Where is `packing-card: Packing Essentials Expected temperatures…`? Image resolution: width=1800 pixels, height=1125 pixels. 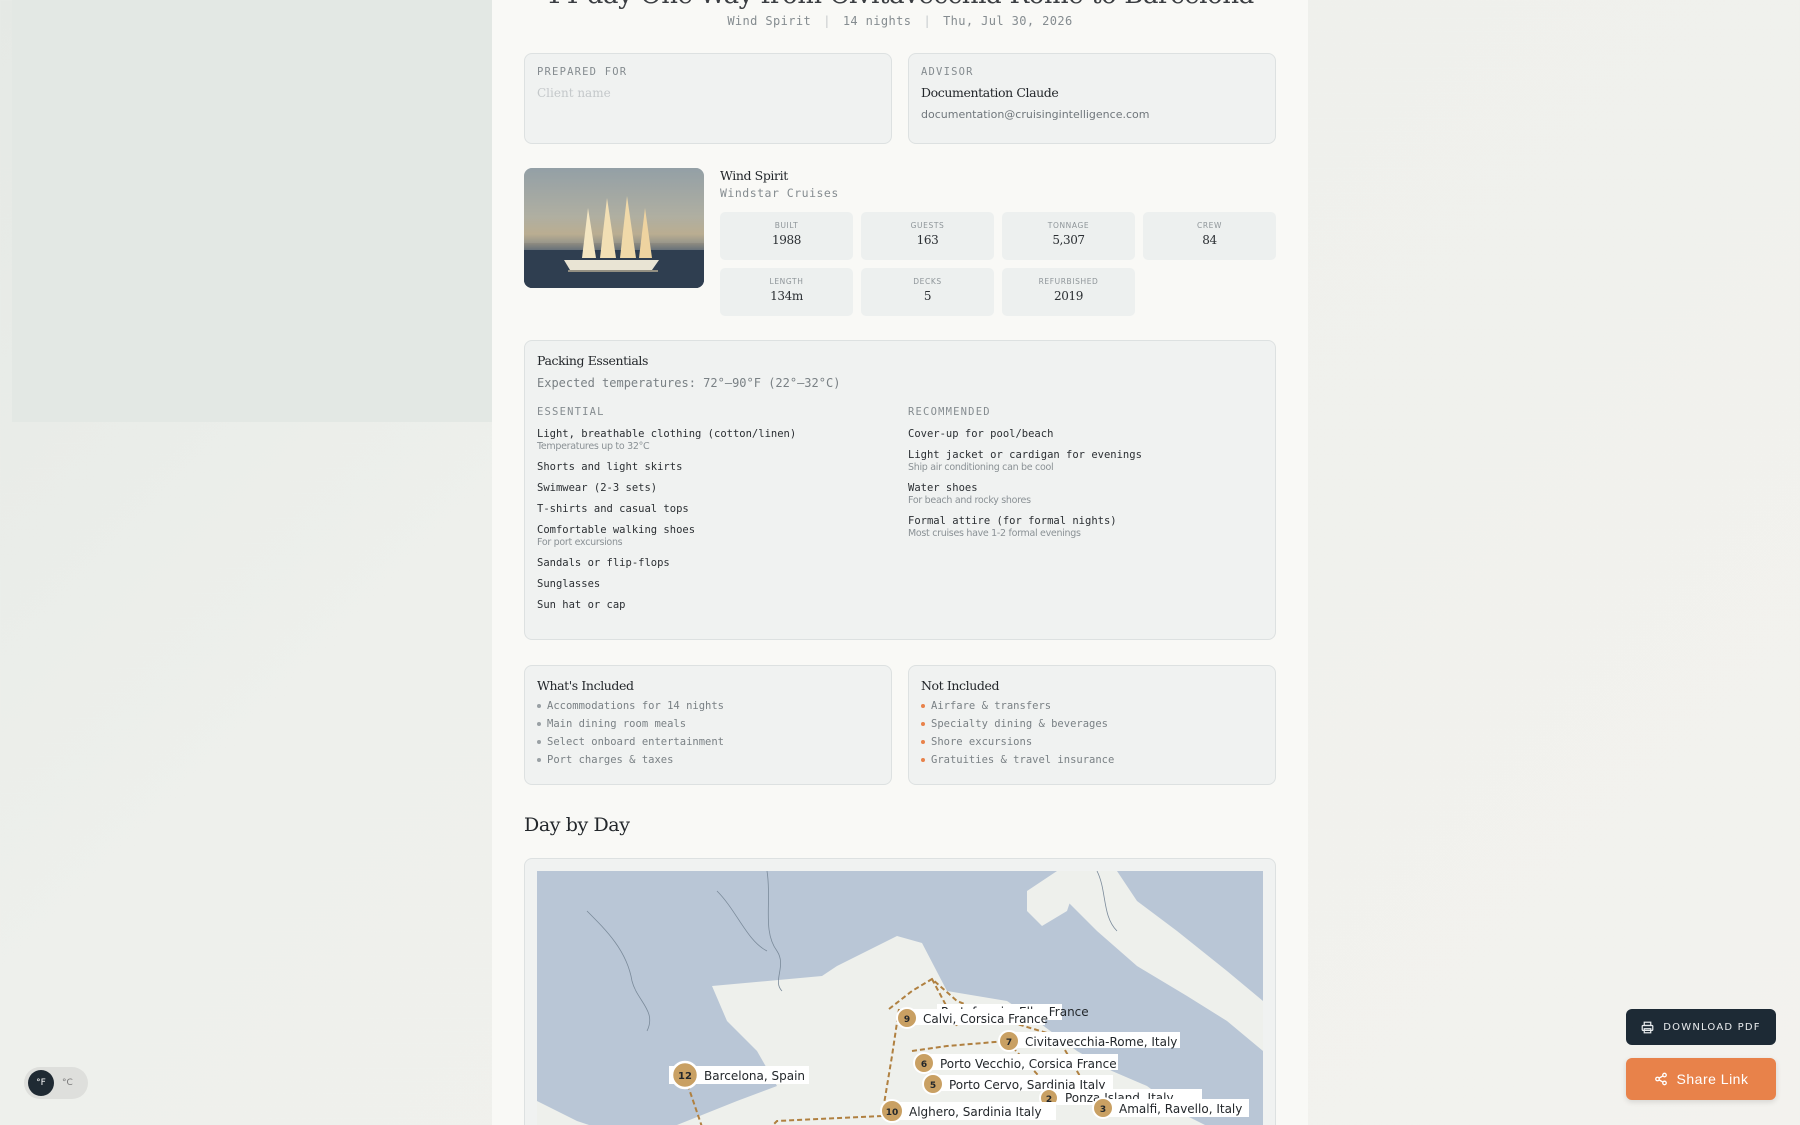
packing-card: Packing Essentials Expected temperatures… is located at coordinates (900, 490).